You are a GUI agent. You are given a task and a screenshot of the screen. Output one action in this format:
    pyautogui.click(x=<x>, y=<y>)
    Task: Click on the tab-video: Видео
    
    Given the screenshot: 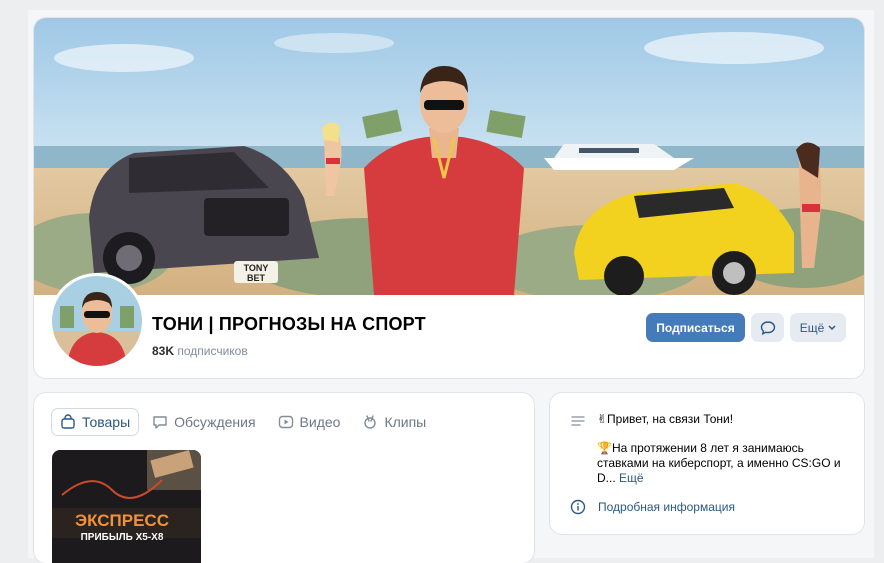 What is the action you would take?
    pyautogui.click(x=309, y=422)
    